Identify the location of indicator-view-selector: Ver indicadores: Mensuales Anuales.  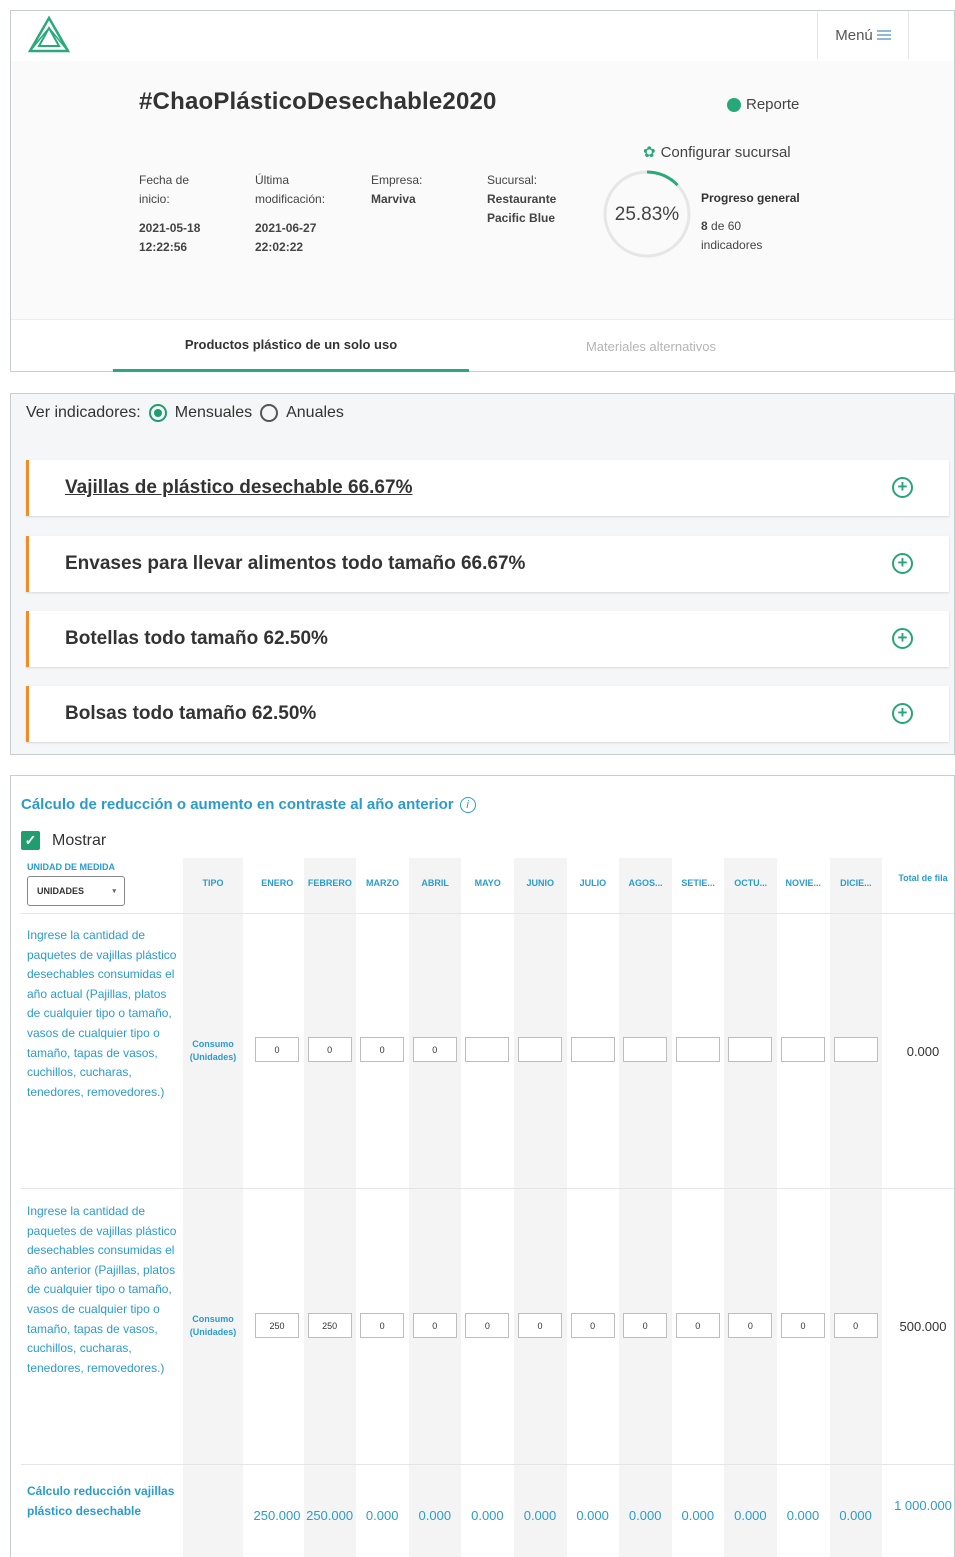
(185, 413).